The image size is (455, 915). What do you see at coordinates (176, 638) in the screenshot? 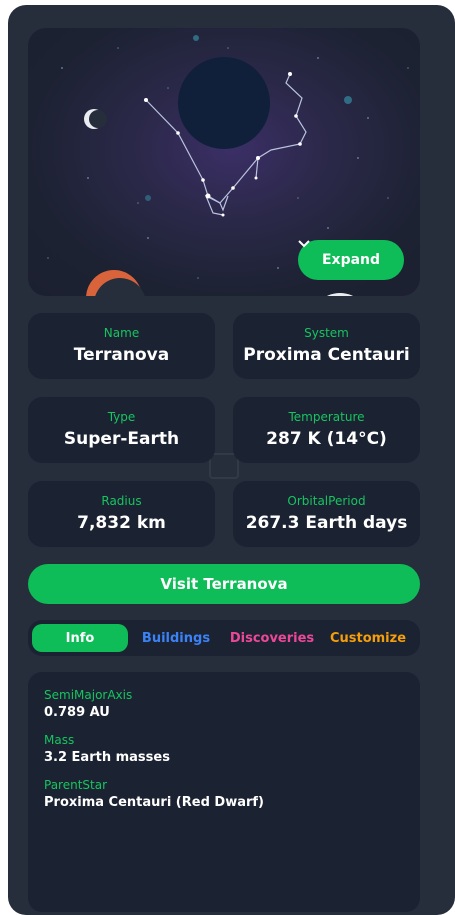
I see `tab-buildings: Buildings` at bounding box center [176, 638].